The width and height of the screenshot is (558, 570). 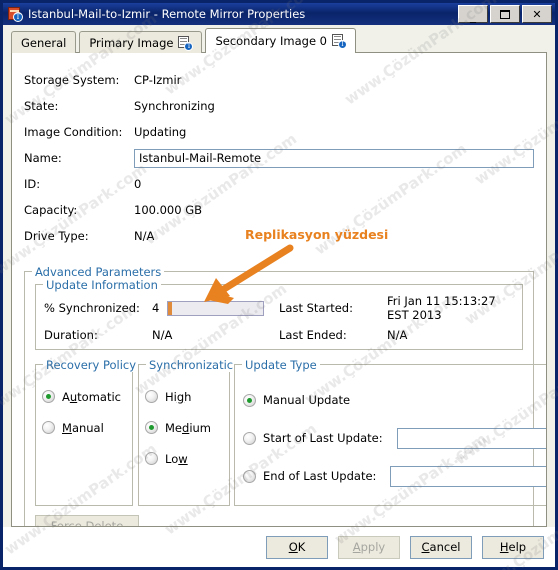 I want to click on force-delete-label: Force Delete, so click(x=87, y=522).